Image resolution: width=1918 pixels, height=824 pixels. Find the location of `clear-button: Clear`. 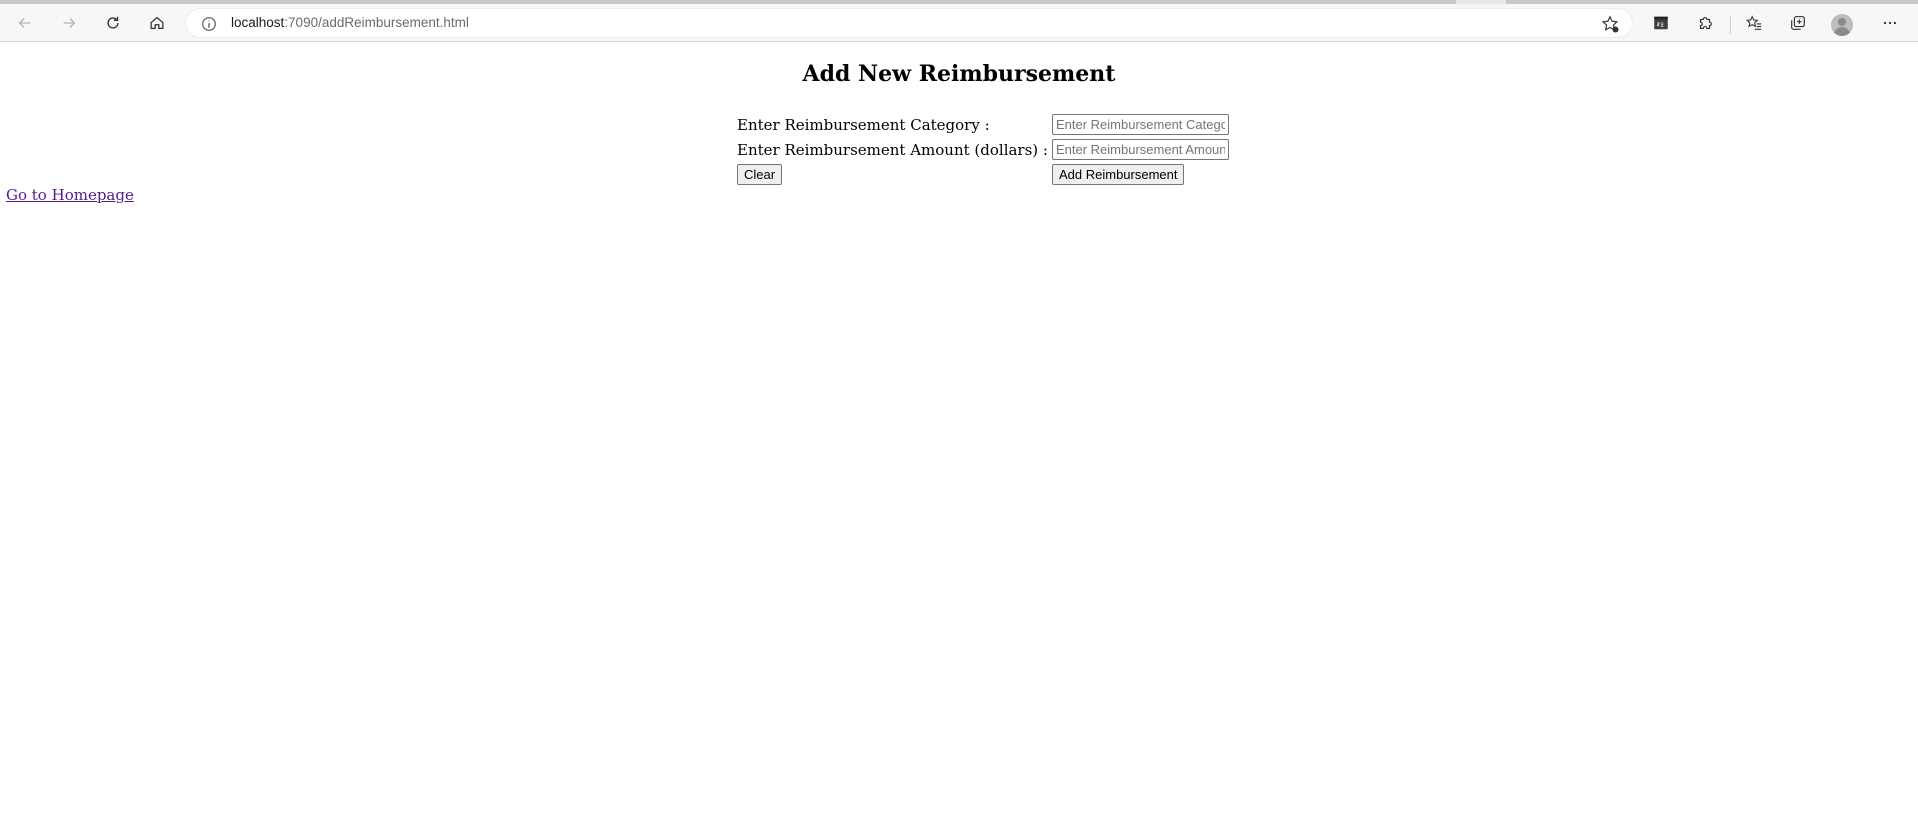

clear-button: Clear is located at coordinates (760, 174).